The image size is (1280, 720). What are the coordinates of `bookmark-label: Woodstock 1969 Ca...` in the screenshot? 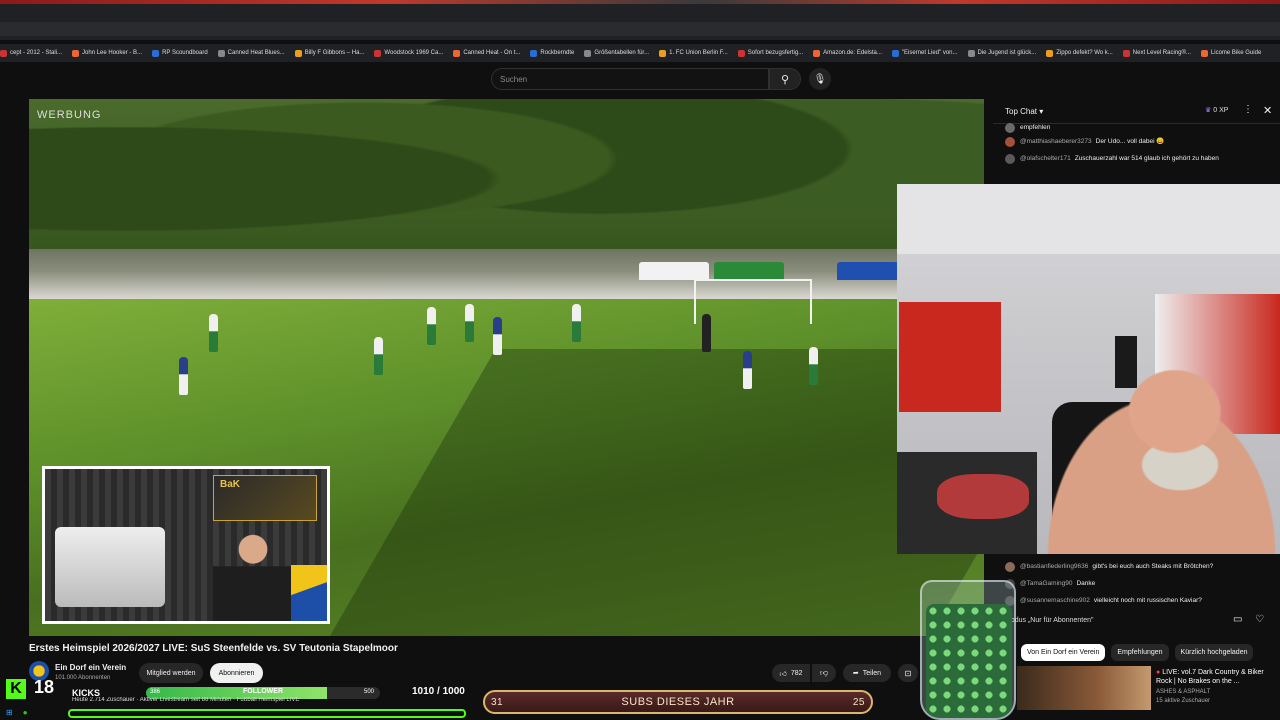 It's located at (414, 53).